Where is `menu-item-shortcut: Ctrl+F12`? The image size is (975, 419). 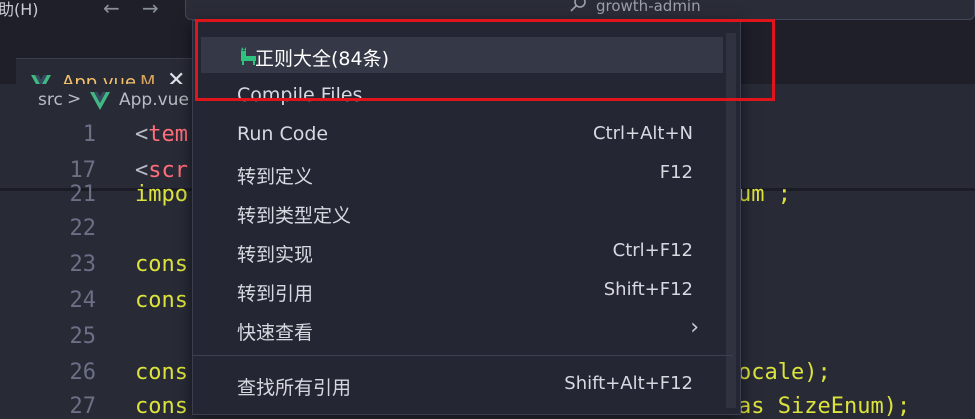
menu-item-shortcut: Ctrl+F12 is located at coordinates (652, 250).